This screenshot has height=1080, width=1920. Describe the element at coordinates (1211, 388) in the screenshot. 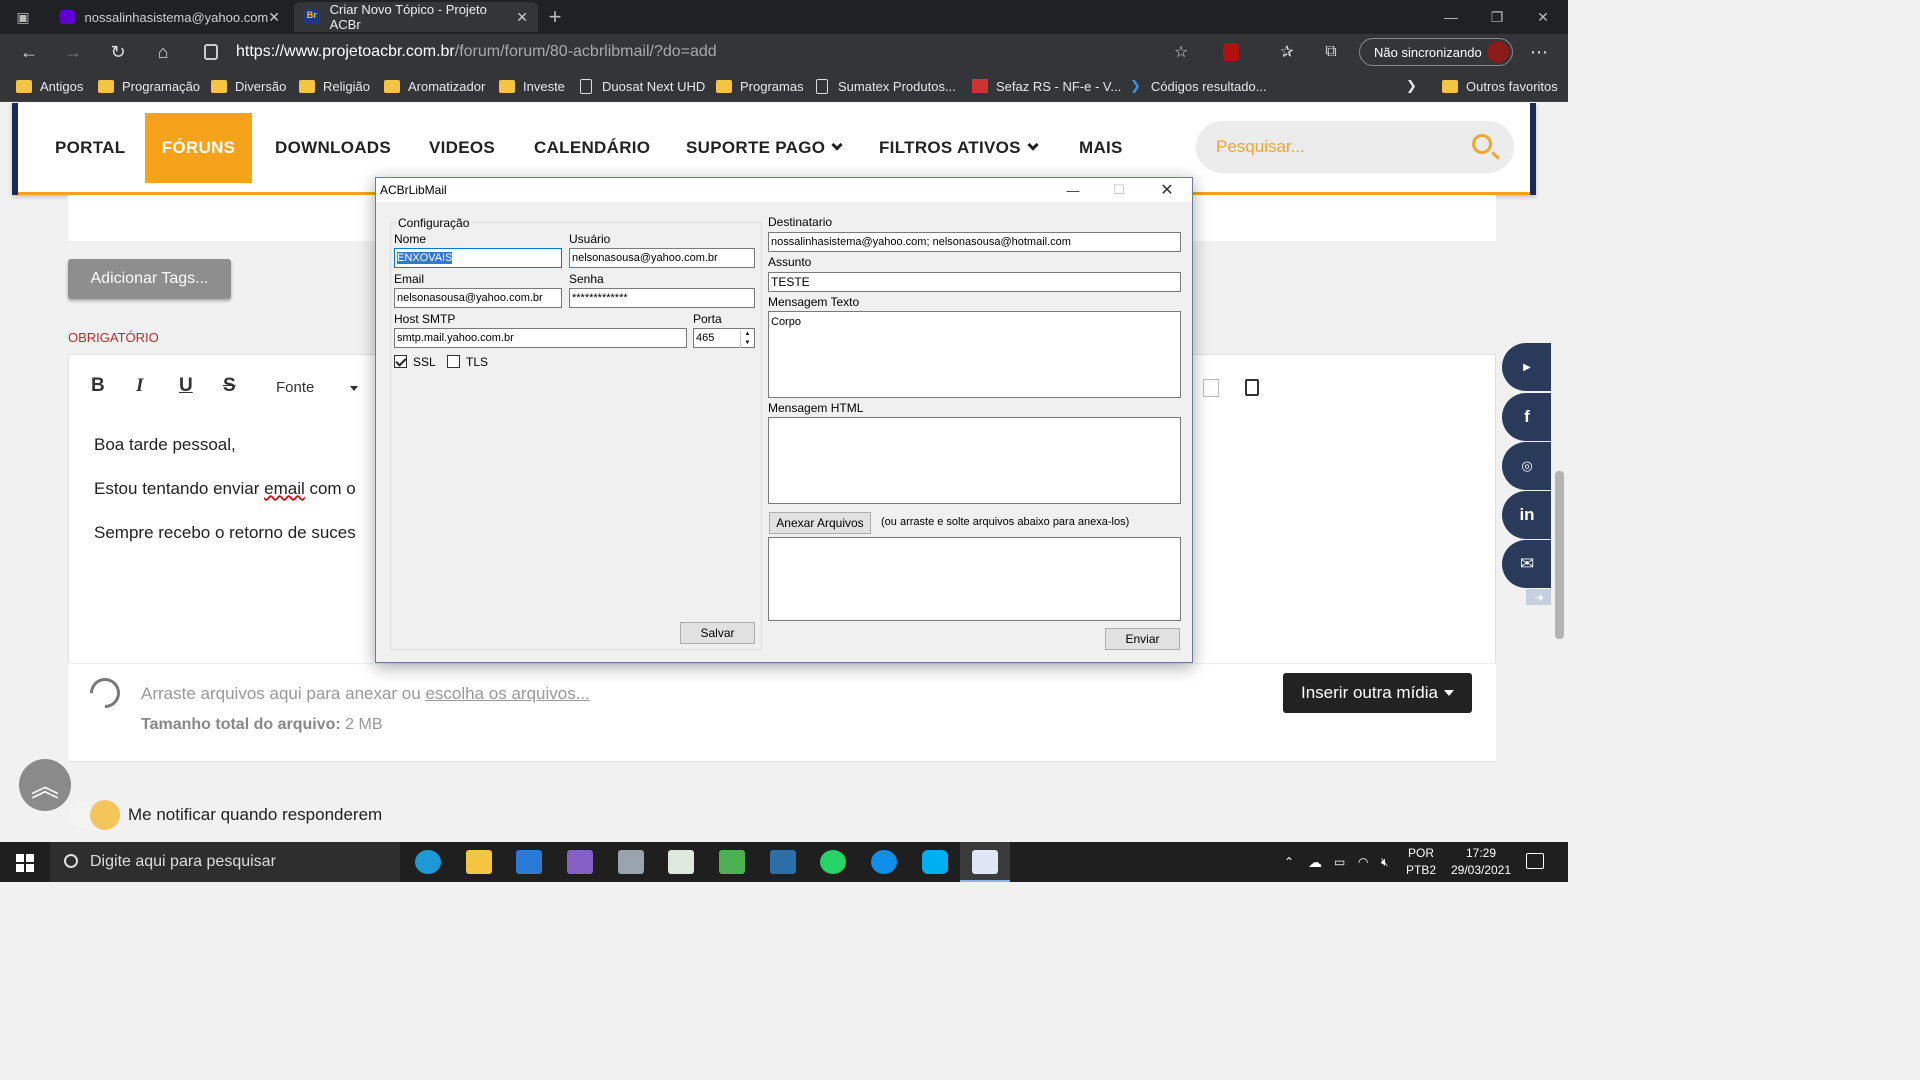

I see `template-icon` at that location.